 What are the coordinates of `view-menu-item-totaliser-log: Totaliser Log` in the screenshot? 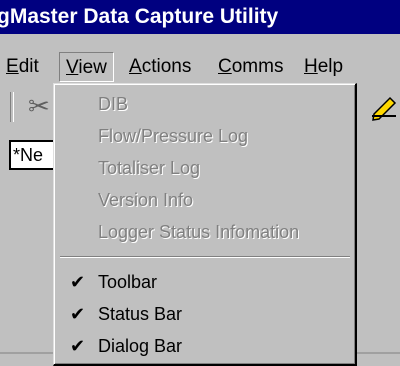 It's located at (204, 168).